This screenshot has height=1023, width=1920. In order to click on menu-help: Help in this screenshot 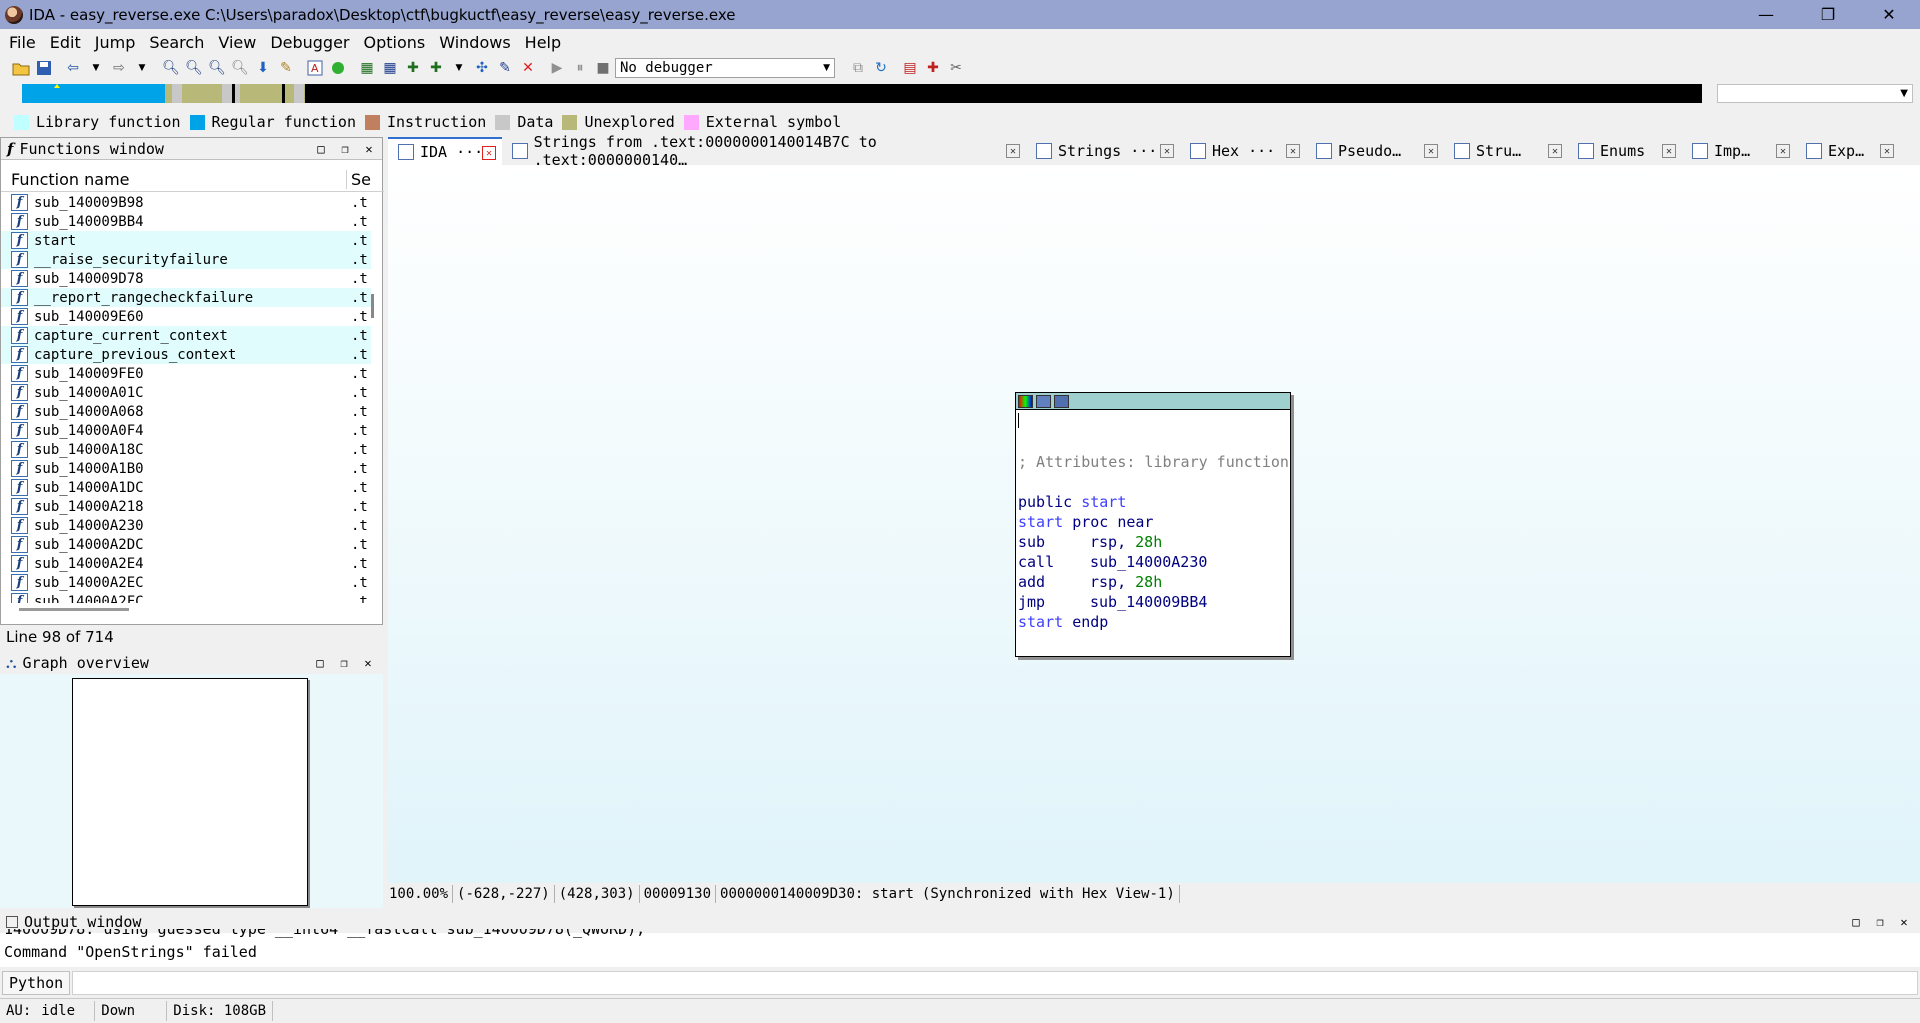, I will do `click(545, 42)`.